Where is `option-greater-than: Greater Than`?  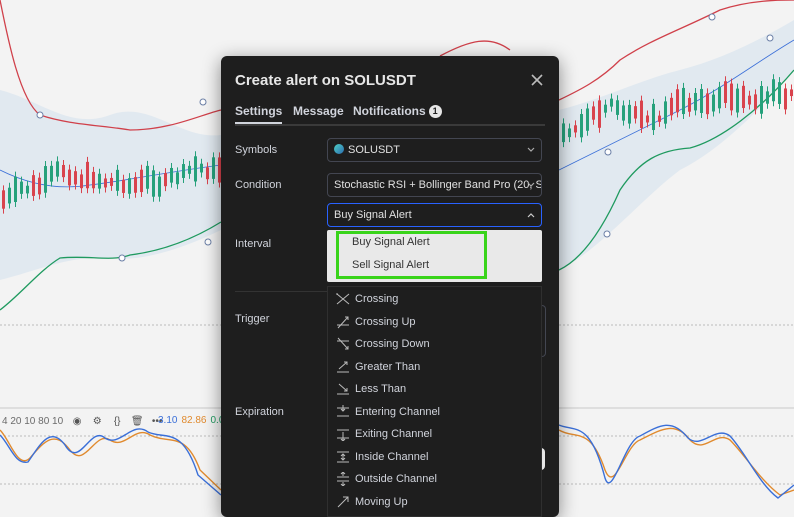 option-greater-than: Greater Than is located at coordinates (378, 367).